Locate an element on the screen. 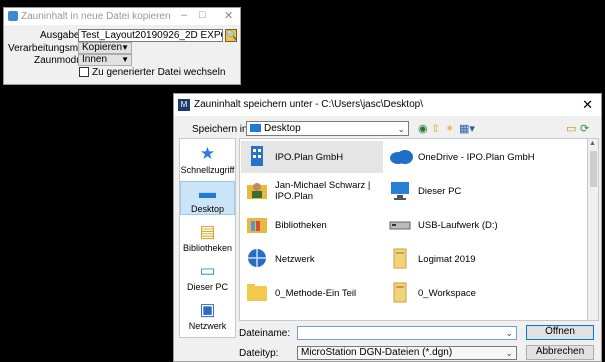  place-label: Desktop is located at coordinates (207, 209).